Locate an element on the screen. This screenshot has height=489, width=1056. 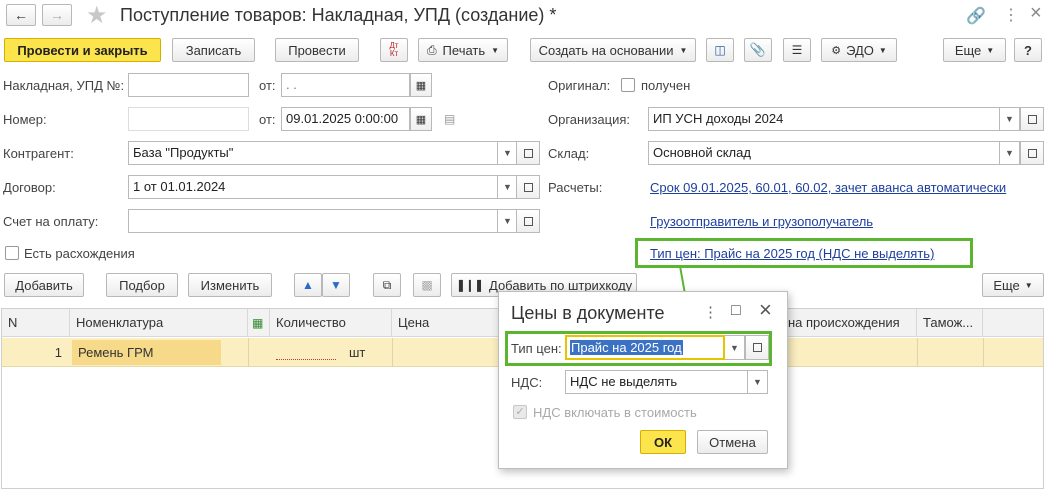
col-header-origin: на происхождения is located at coordinates (849, 323).